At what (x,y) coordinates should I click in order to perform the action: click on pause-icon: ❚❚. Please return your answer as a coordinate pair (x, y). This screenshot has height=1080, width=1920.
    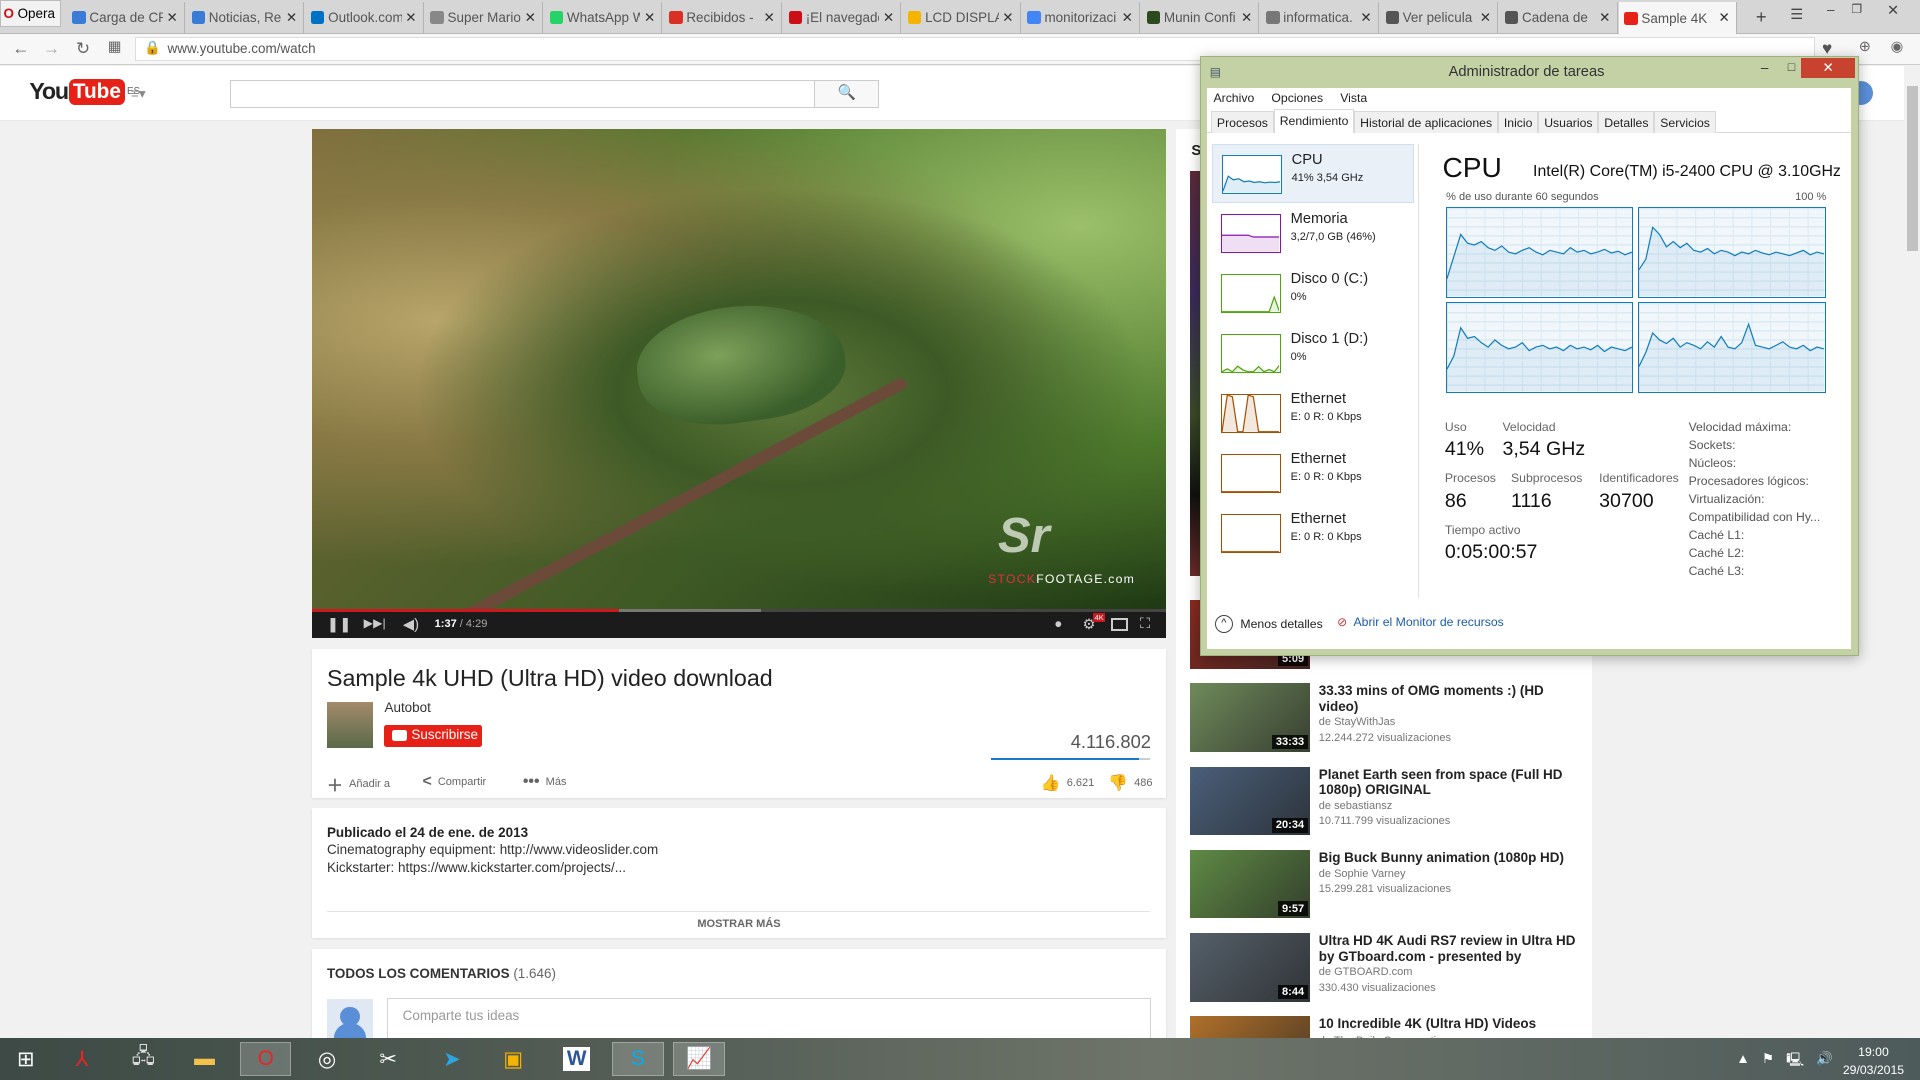
    Looking at the image, I should click on (339, 624).